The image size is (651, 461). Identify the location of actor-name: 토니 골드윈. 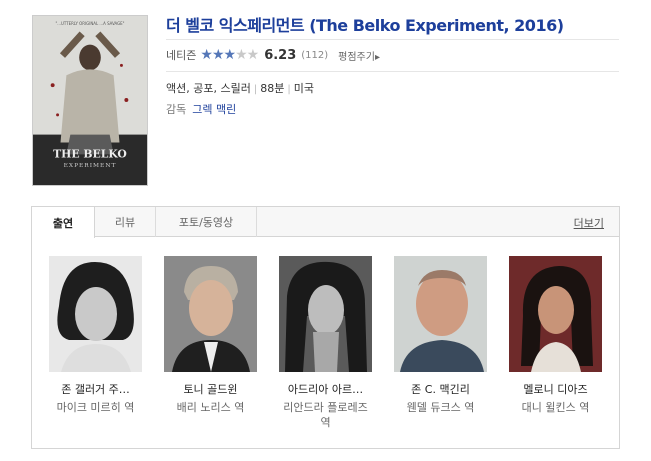
(210, 389).